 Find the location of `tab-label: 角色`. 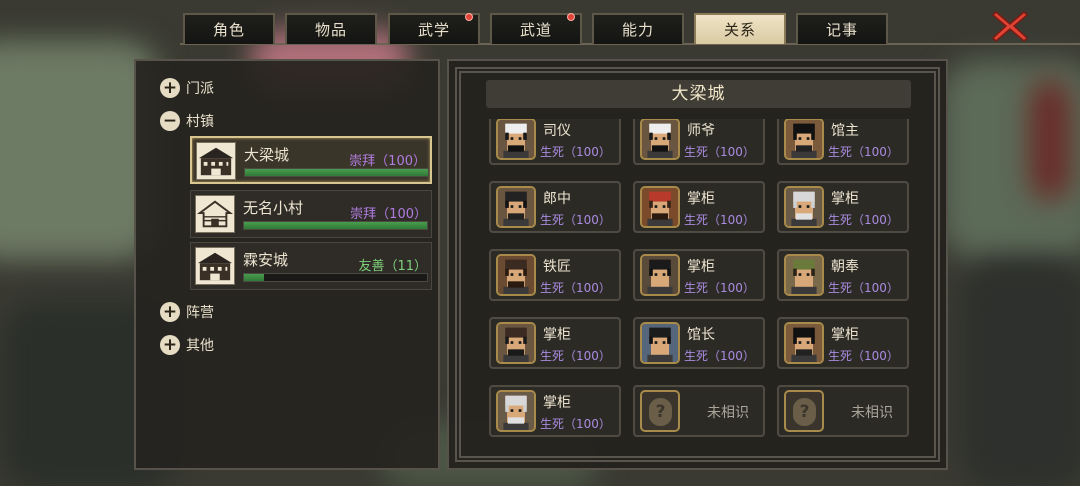

tab-label: 角色 is located at coordinates (228, 30).